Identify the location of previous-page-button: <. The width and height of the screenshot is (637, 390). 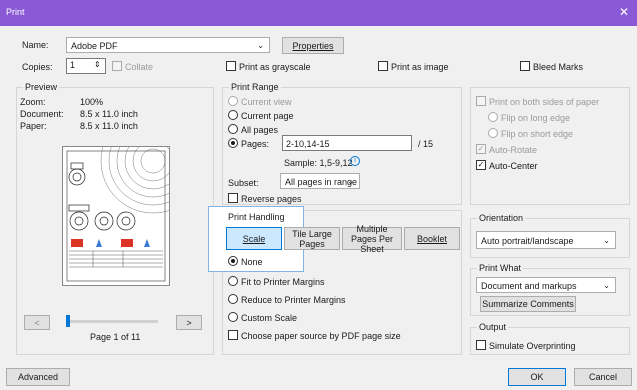
(37, 322).